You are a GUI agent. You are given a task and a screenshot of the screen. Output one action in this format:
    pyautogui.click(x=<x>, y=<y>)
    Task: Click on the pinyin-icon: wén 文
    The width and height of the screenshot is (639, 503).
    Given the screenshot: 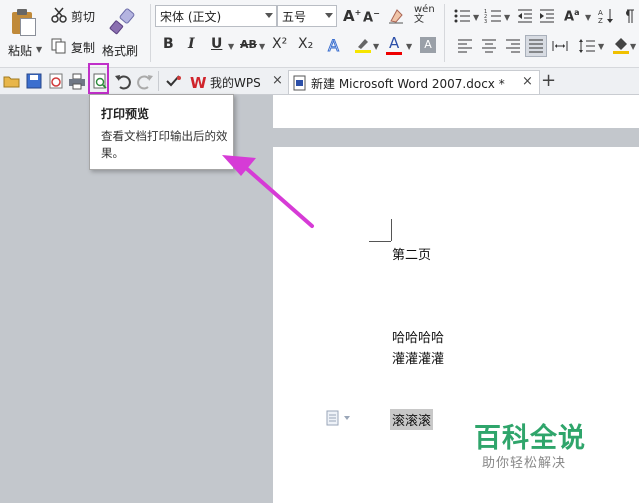 What is the action you would take?
    pyautogui.click(x=424, y=15)
    